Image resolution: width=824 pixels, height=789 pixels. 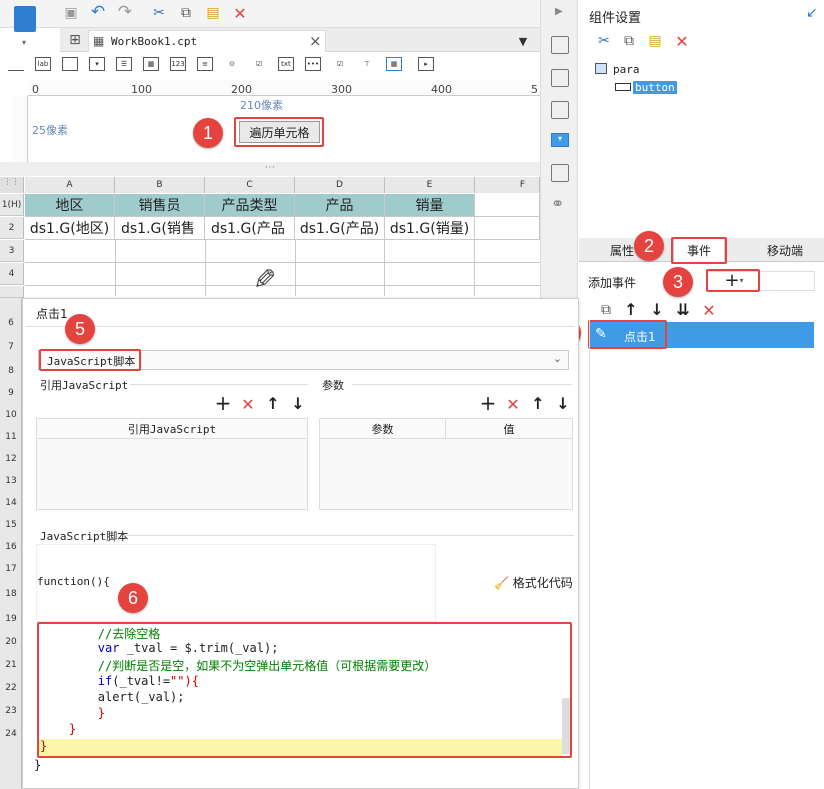 I want to click on combo-widget-icon: ▾, so click(x=560, y=140).